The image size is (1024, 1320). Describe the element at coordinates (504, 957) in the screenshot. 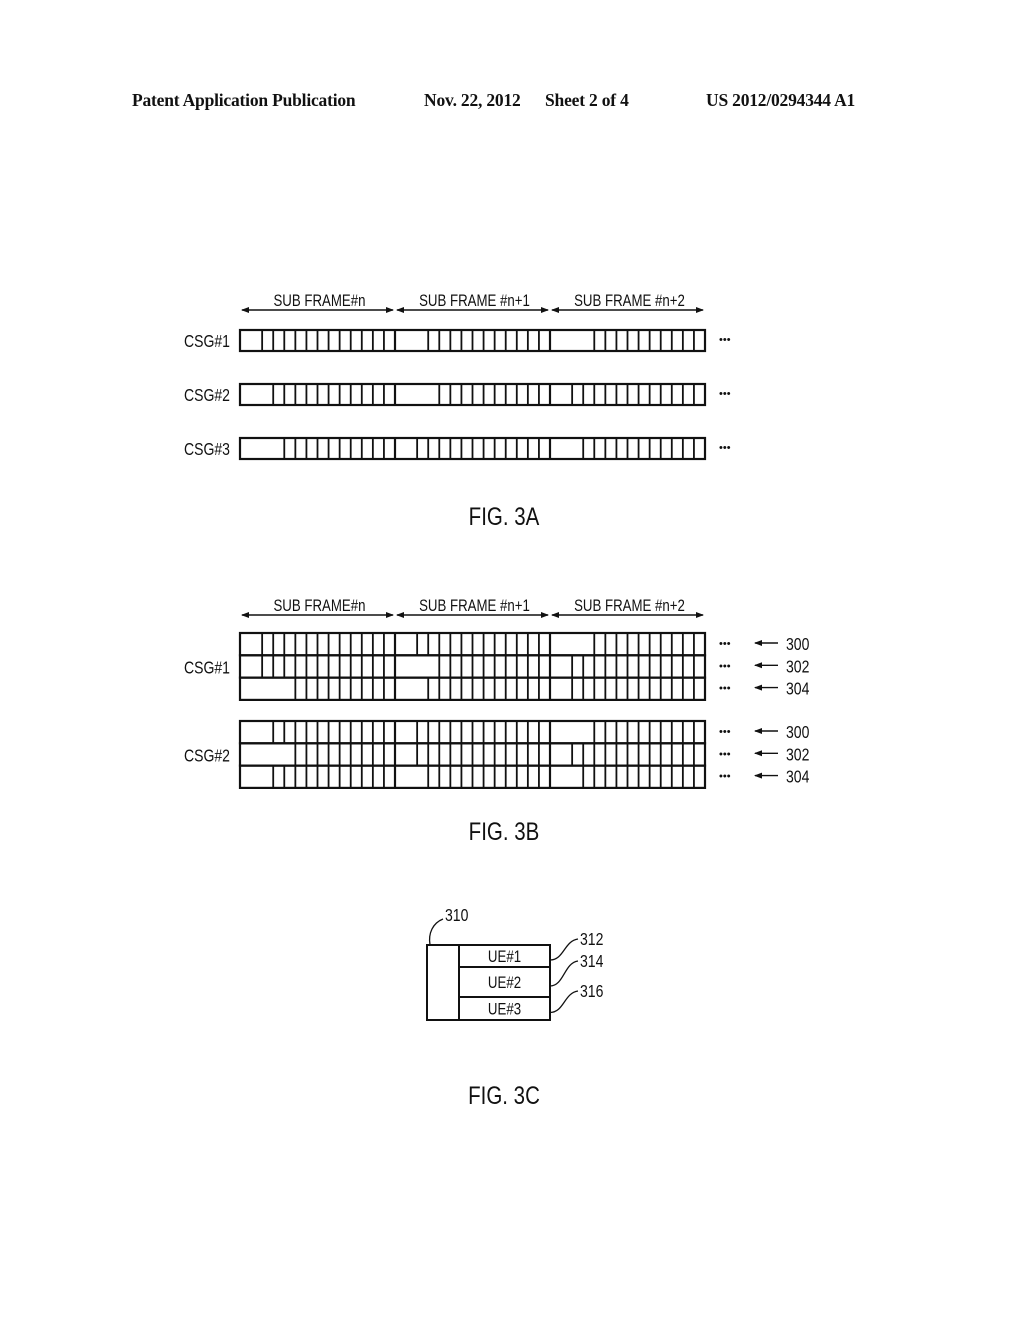

I see `ue-allocation-label: UE#1` at that location.